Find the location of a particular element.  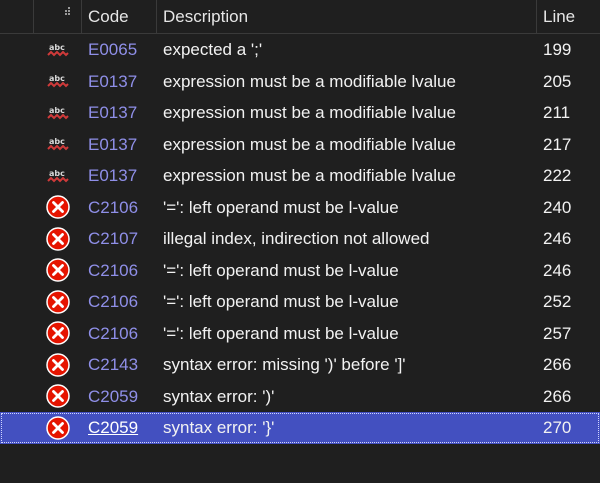

error-line-number: 240 is located at coordinates (557, 207).